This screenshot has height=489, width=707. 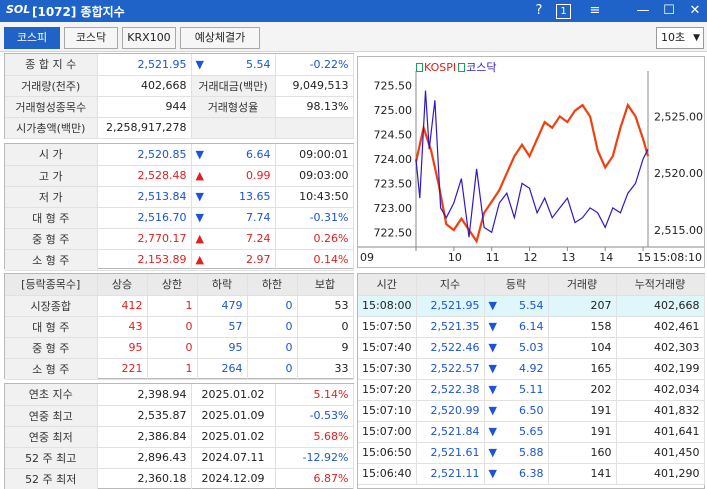 I want to click on tick-header-cell: 누적거래량, so click(x=660, y=285).